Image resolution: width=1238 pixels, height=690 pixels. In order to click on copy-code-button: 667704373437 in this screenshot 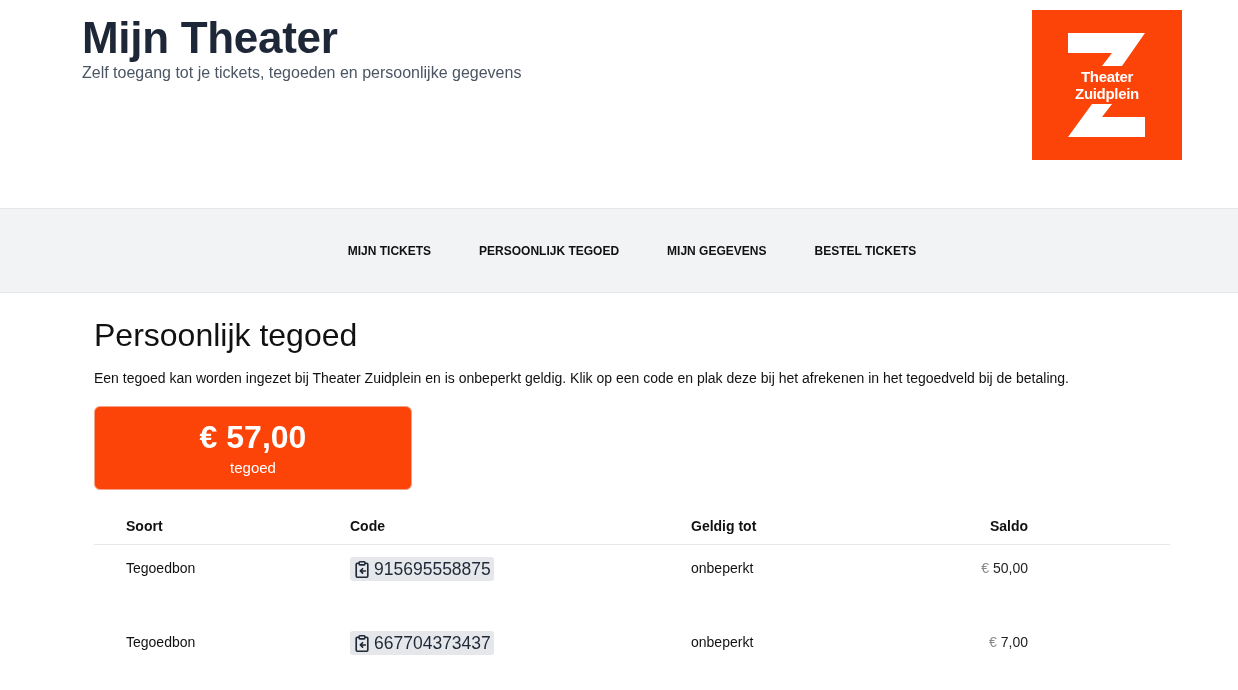, I will do `click(422, 643)`.